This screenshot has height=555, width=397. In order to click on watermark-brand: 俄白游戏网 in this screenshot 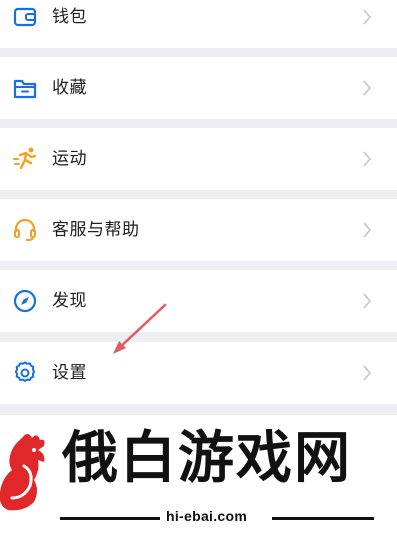, I will do `click(207, 458)`.